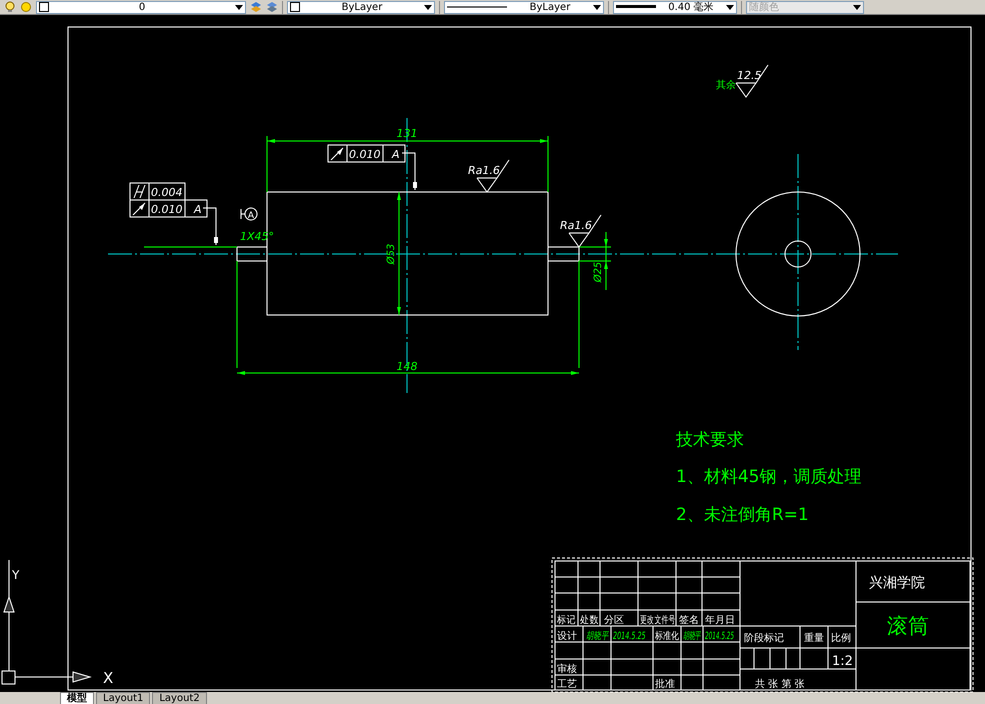  What do you see at coordinates (10, 7) in the screenshot?
I see `bulb-icon` at bounding box center [10, 7].